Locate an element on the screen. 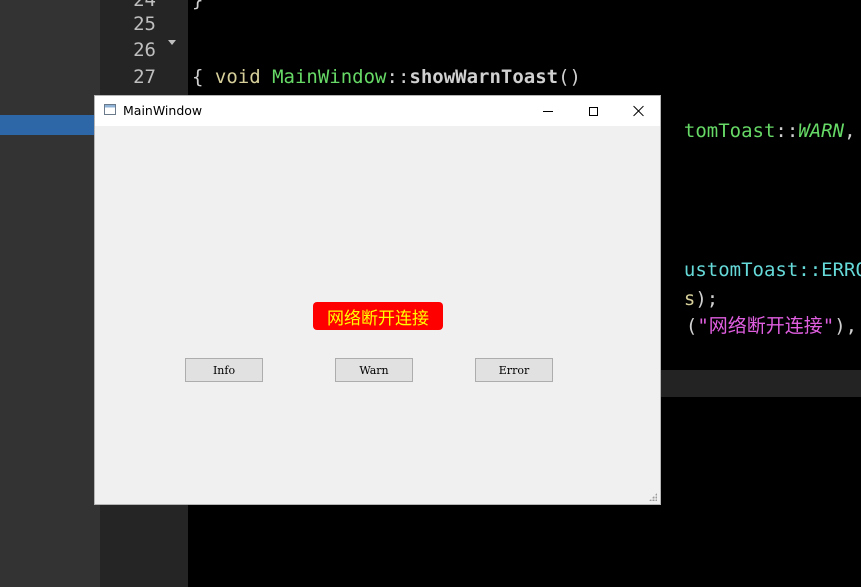  warn-button: Warn is located at coordinates (374, 370).